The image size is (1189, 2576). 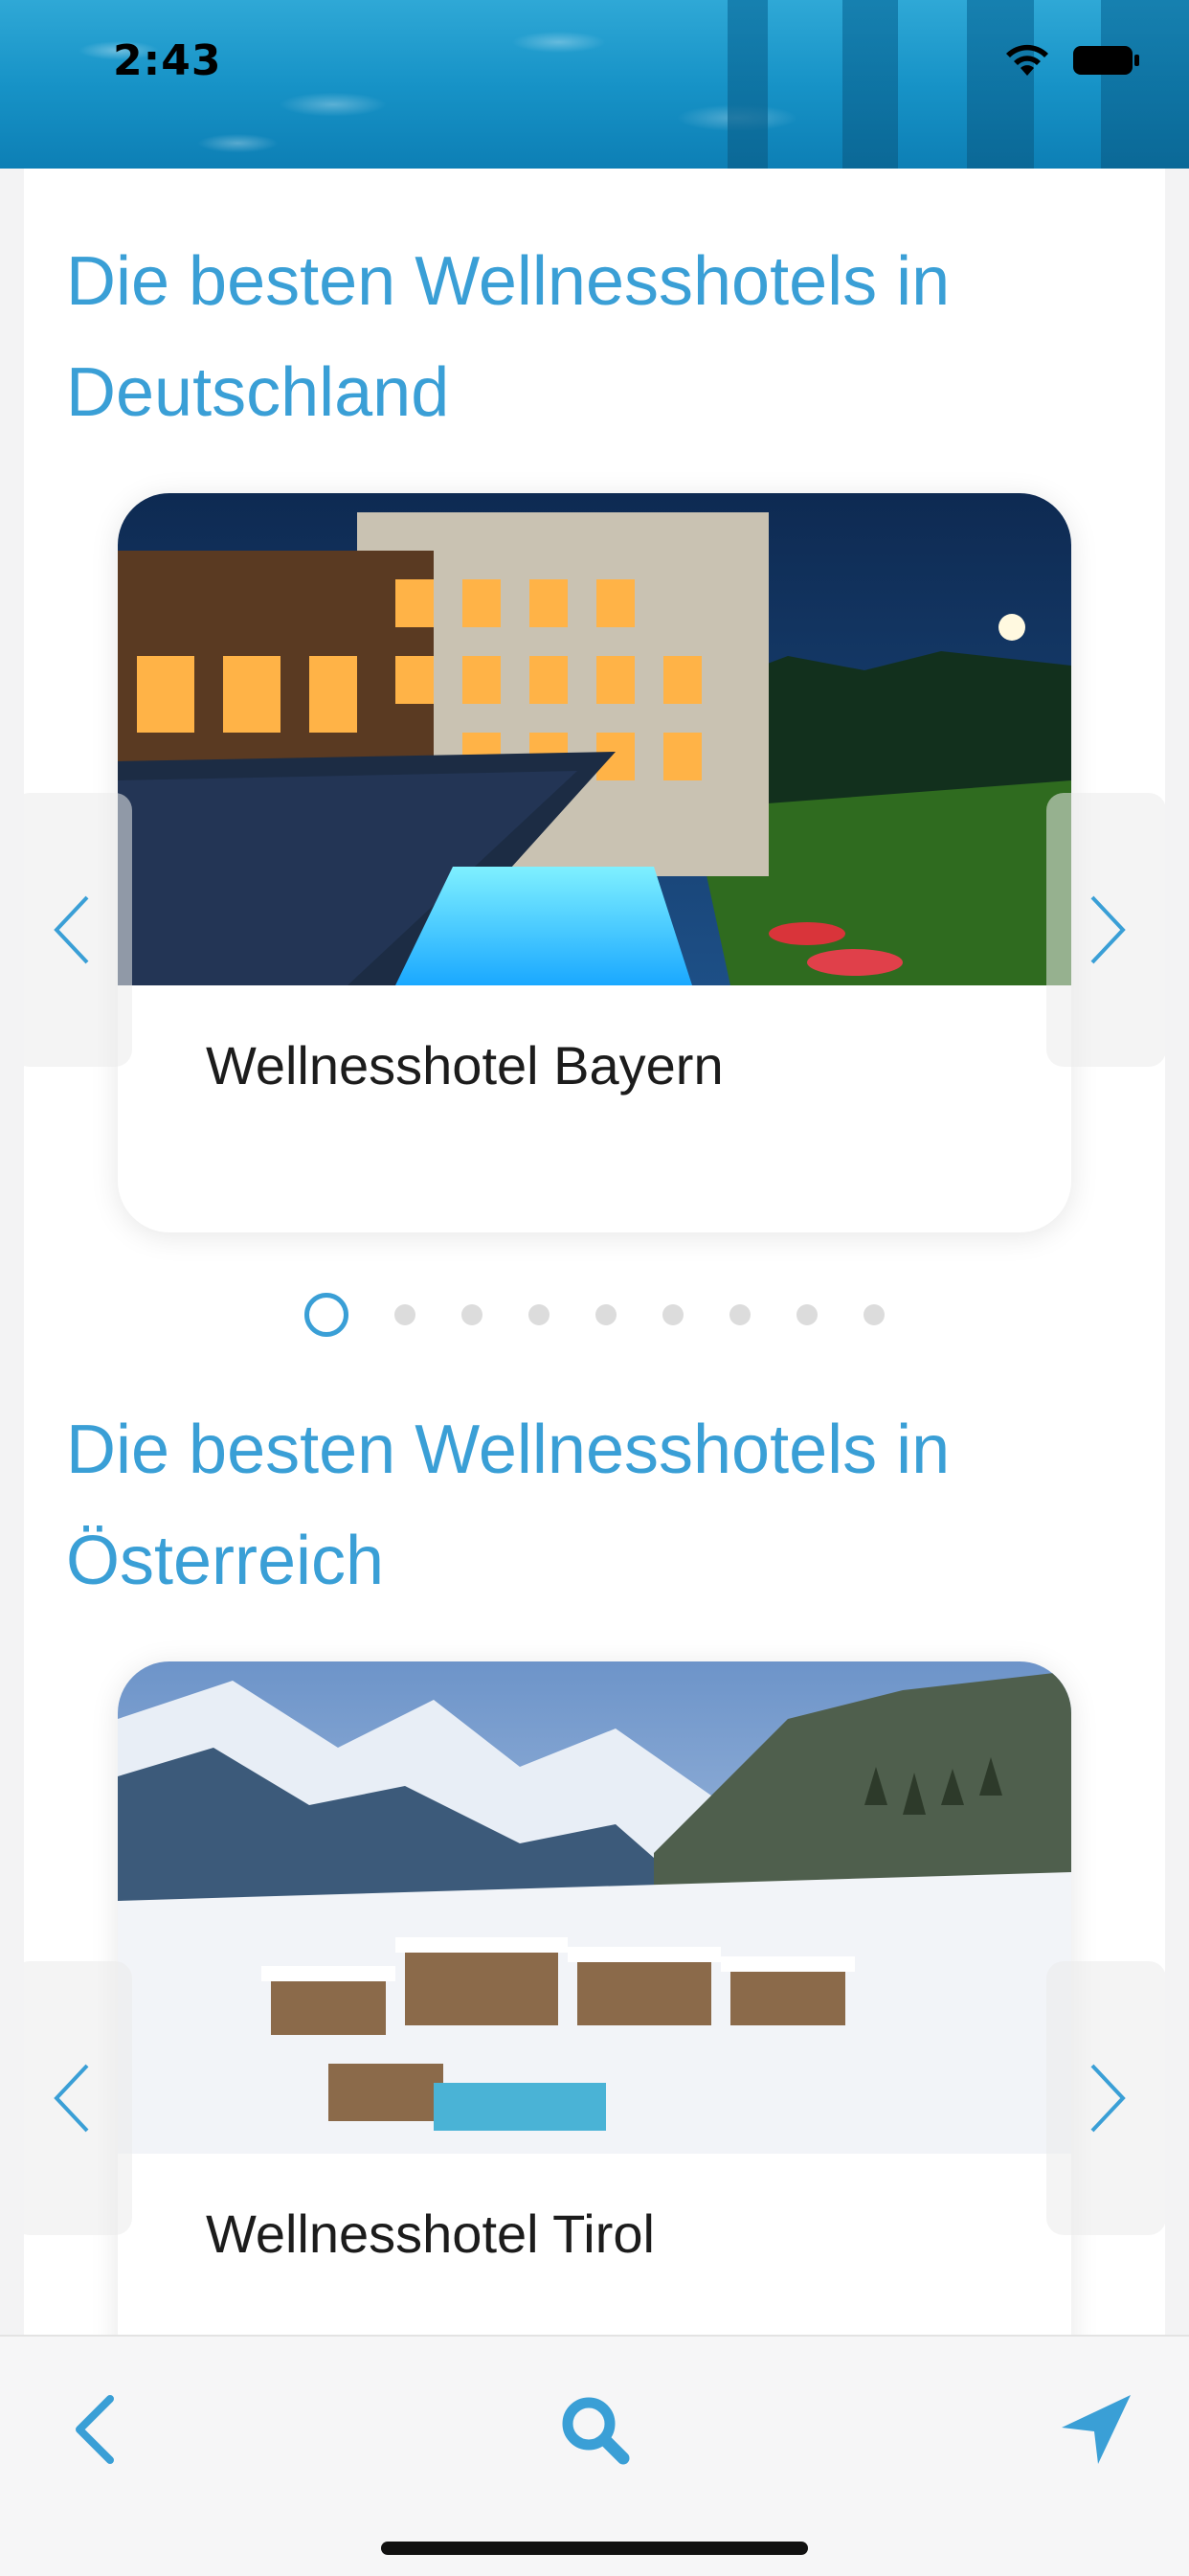 I want to click on home-indicator, so click(x=594, y=2548).